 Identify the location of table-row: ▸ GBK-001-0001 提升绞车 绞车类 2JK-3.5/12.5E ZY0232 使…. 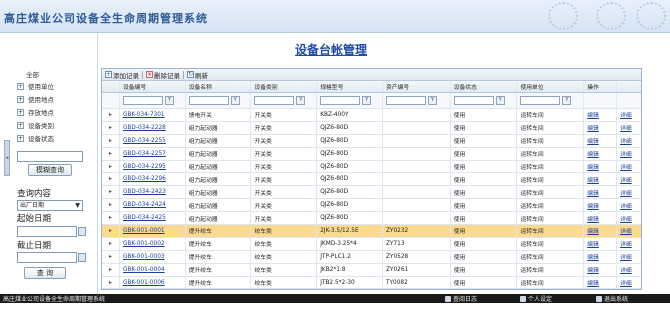
(371, 231).